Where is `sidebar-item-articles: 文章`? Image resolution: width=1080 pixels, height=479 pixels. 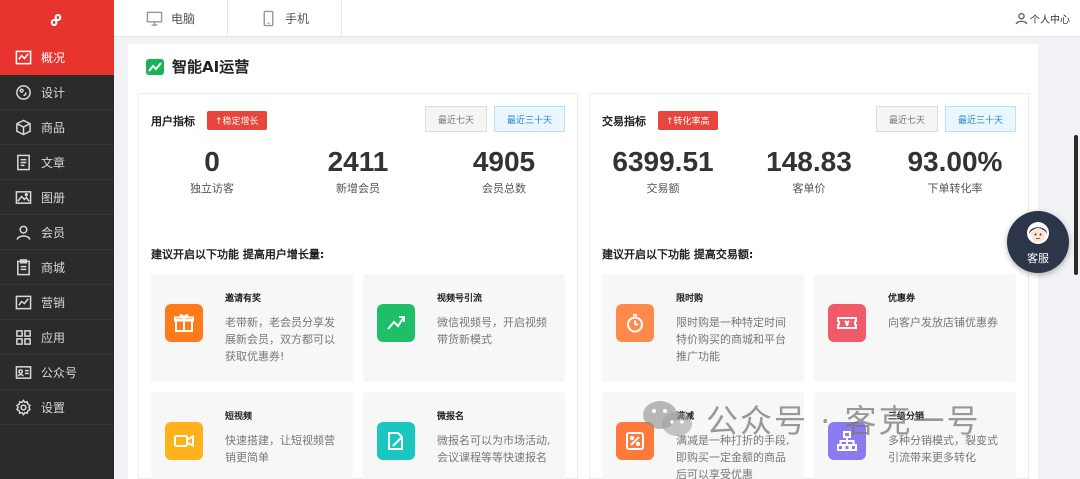
sidebar-item-articles: 文章 is located at coordinates (57, 162).